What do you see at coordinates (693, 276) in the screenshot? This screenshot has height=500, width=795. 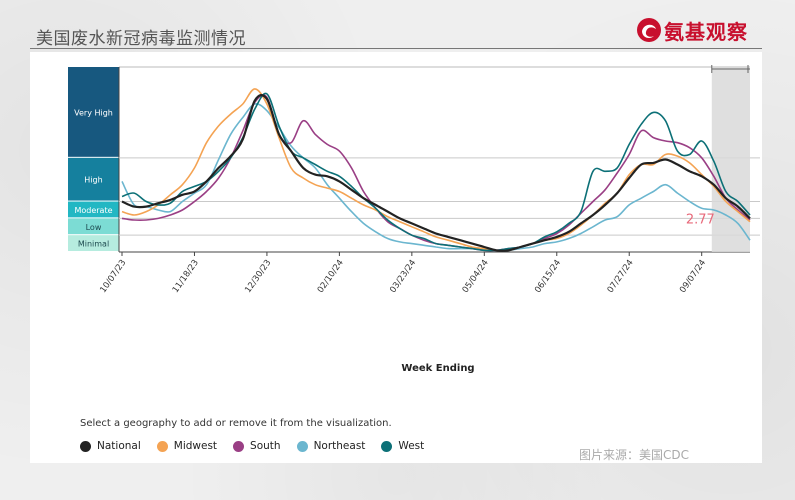 I see `x-tick-label: 09/07/24` at bounding box center [693, 276].